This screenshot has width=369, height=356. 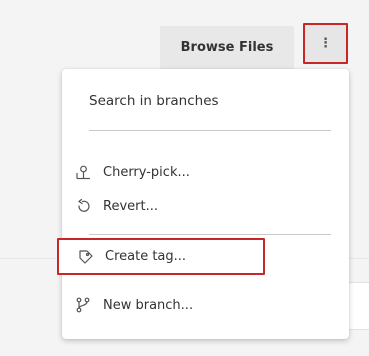 I want to click on branch-icon, so click(x=83, y=305).